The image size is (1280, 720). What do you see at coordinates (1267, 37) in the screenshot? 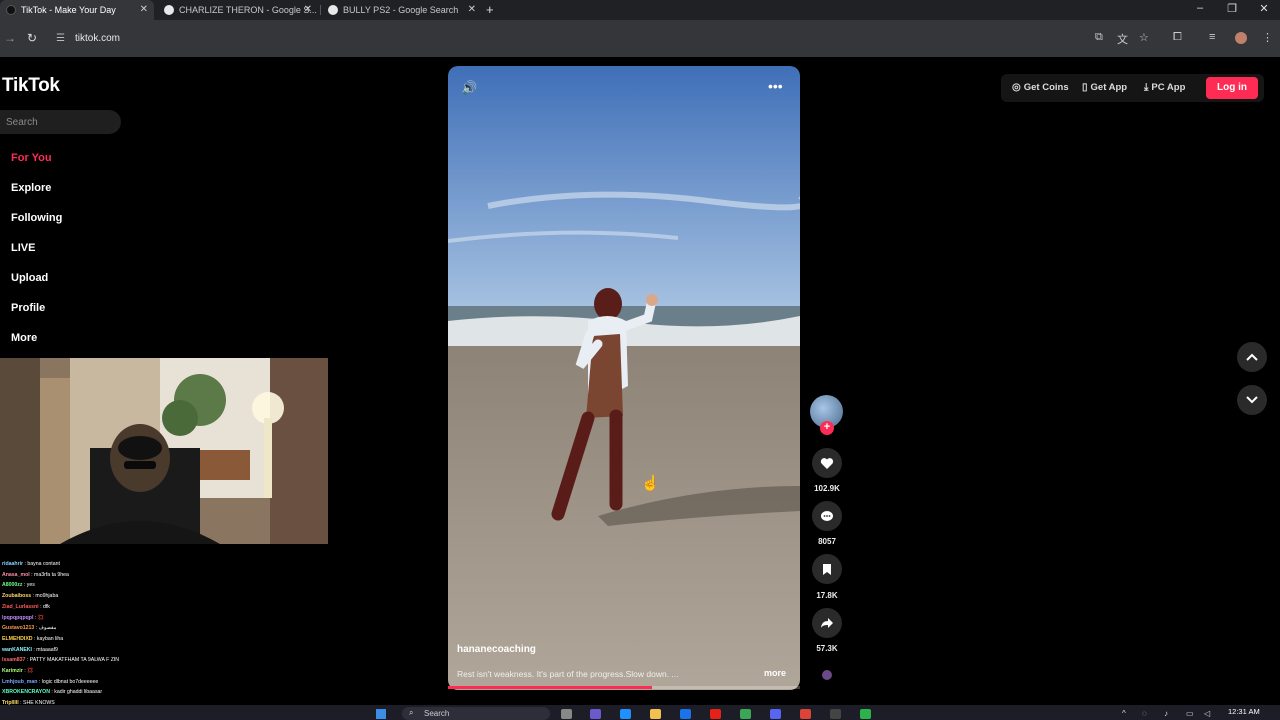
I see `browser-menu-icon: ⋮` at bounding box center [1267, 37].